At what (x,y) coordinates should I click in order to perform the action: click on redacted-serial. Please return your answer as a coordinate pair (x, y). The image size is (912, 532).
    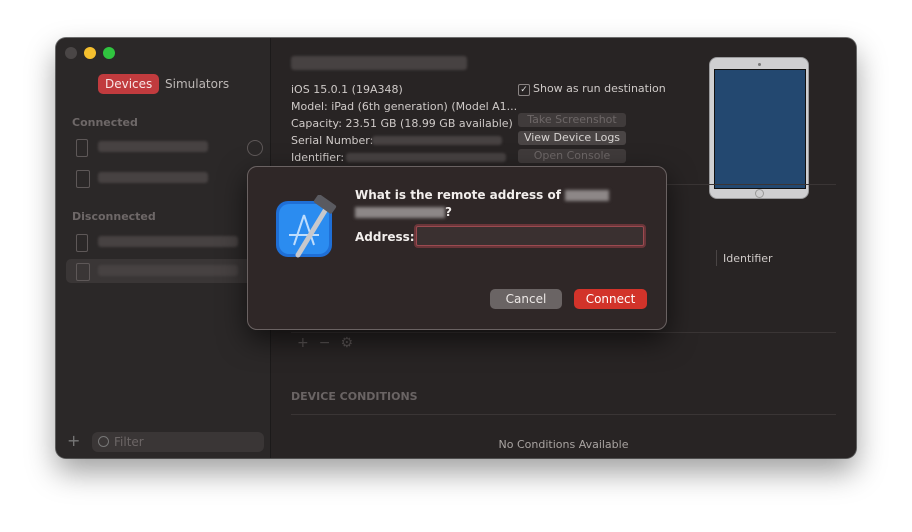
    Looking at the image, I should click on (437, 140).